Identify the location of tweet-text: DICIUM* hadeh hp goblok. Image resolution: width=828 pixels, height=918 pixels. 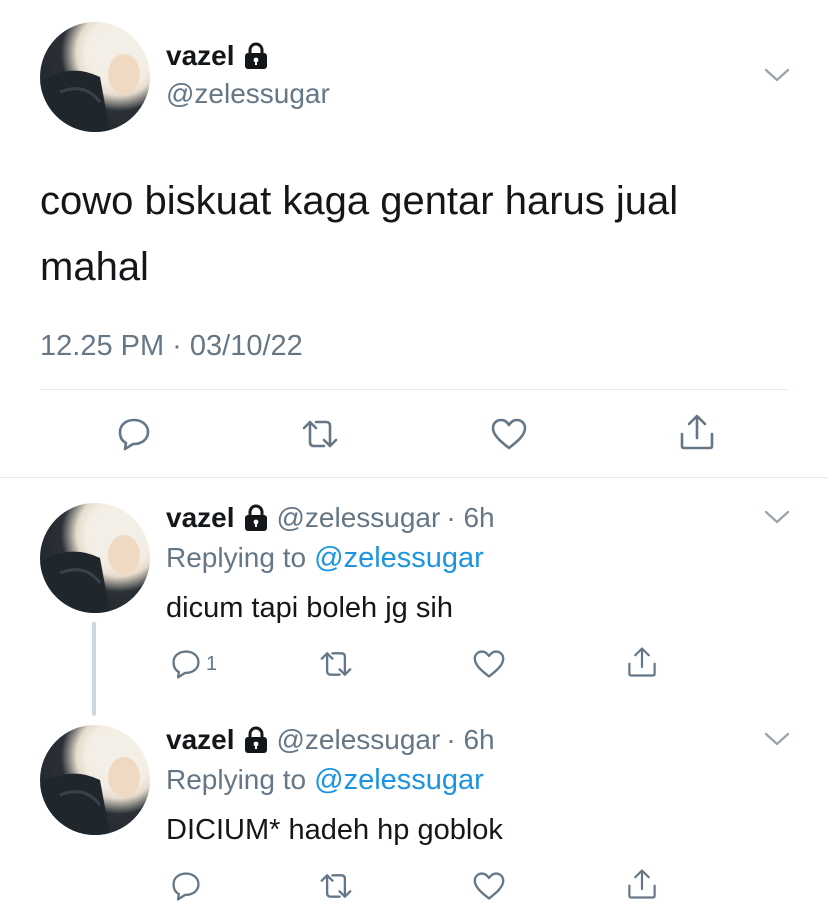
(334, 830).